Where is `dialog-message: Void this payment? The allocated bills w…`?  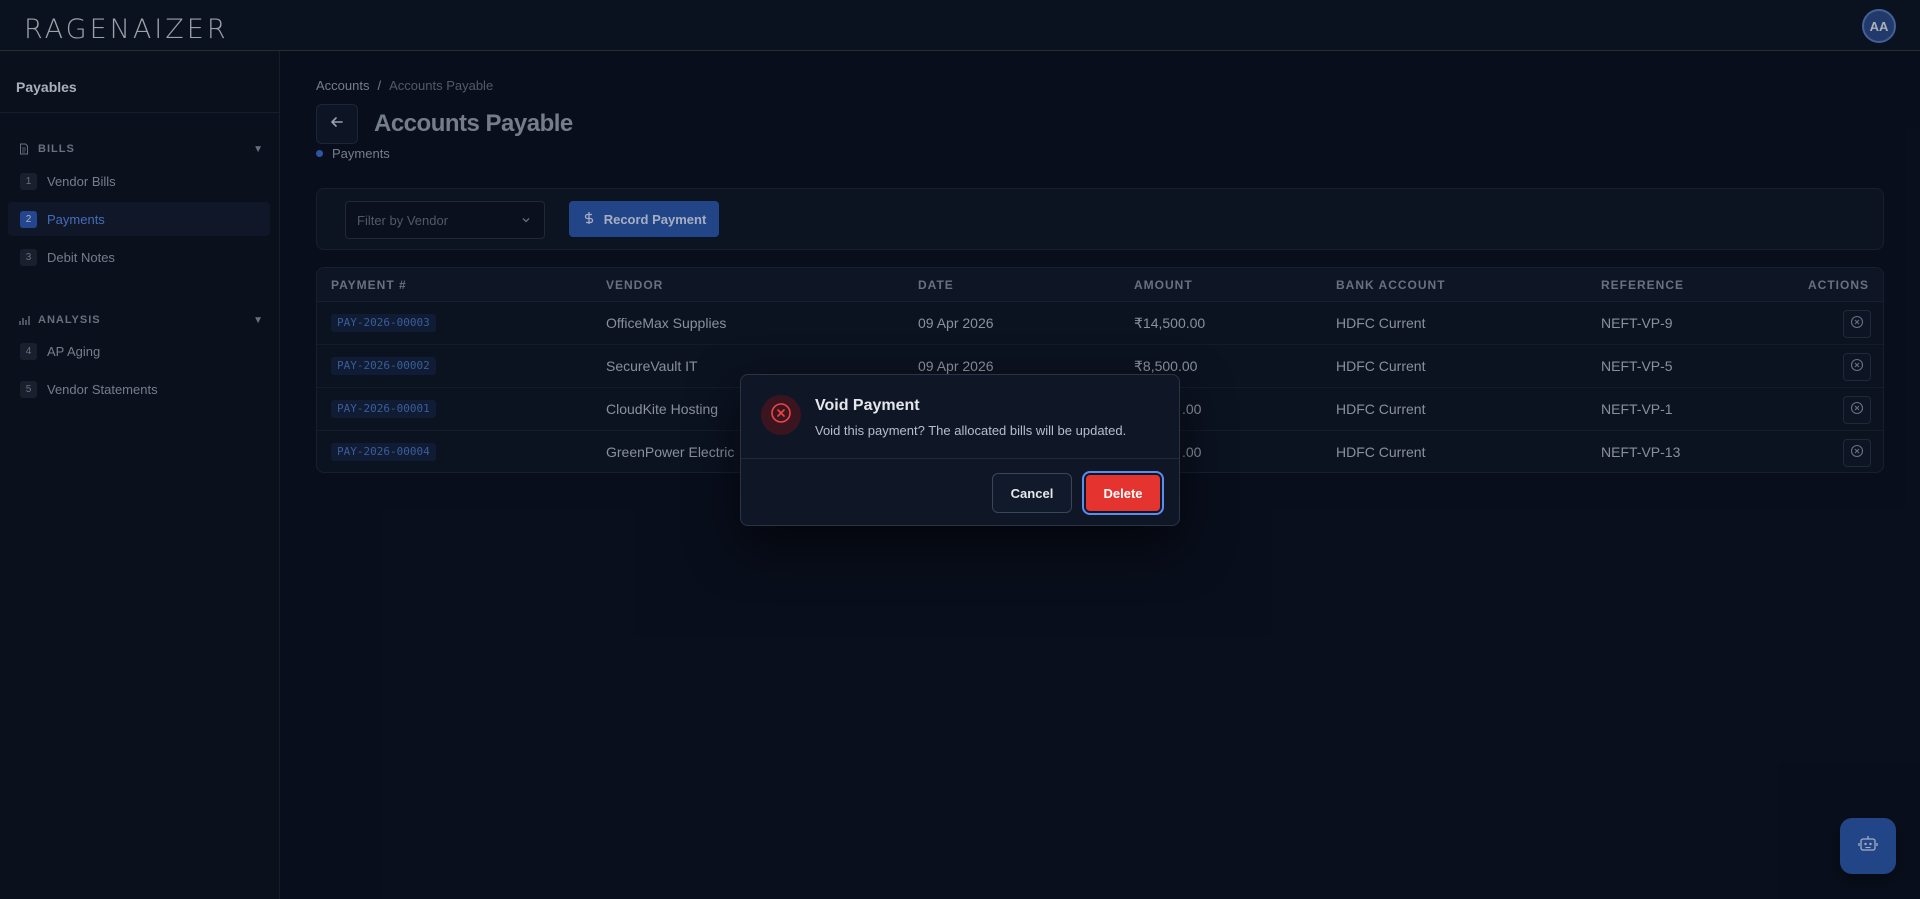 dialog-message: Void this payment? The allocated bills w… is located at coordinates (971, 430).